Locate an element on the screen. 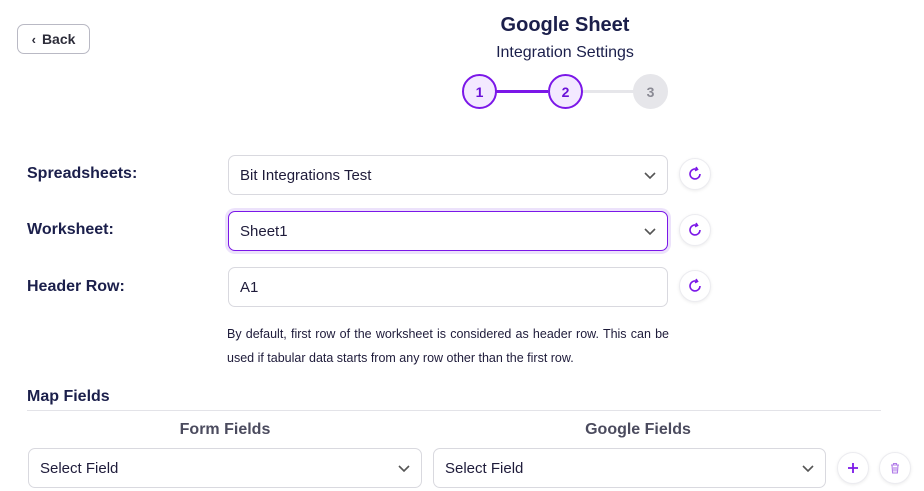 Image resolution: width=924 pixels, height=491 pixels. header-row-input: A1 is located at coordinates (448, 287).